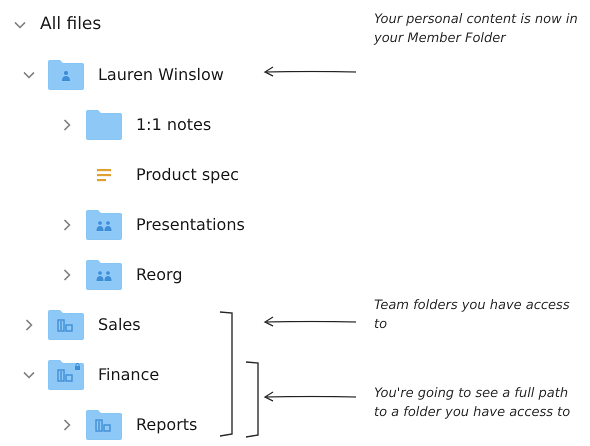 Image resolution: width=590 pixels, height=446 pixels. What do you see at coordinates (129, 375) in the screenshot?
I see `tree-item: Finance` at bounding box center [129, 375].